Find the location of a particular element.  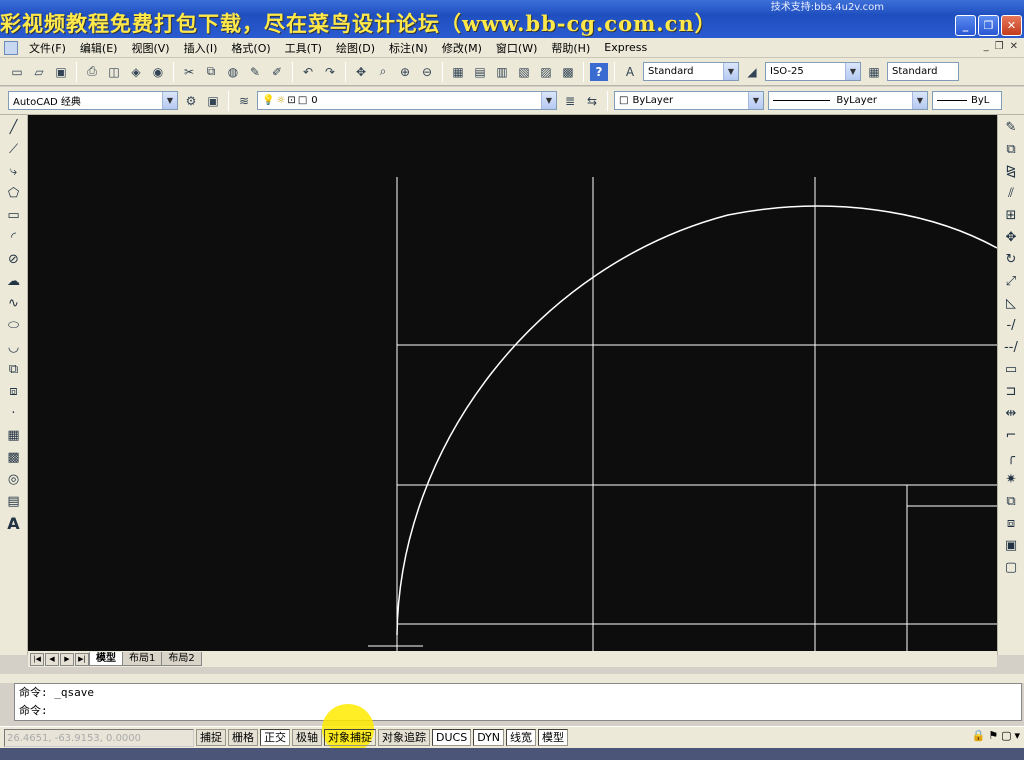

dim-style-icon: ◢ is located at coordinates (752, 72).